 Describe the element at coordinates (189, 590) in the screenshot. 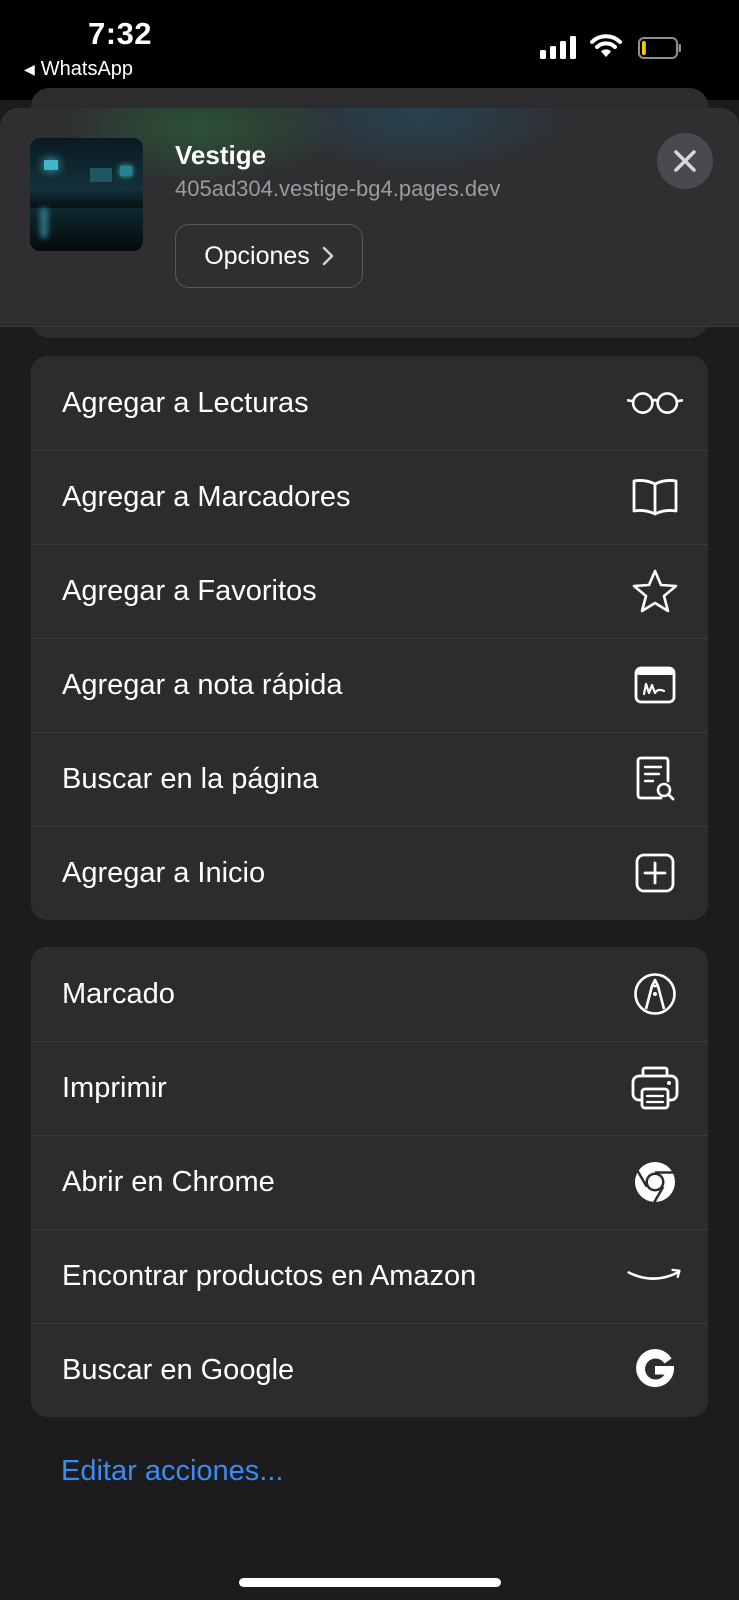

I see `action-label: Agregar a Favoritos` at that location.